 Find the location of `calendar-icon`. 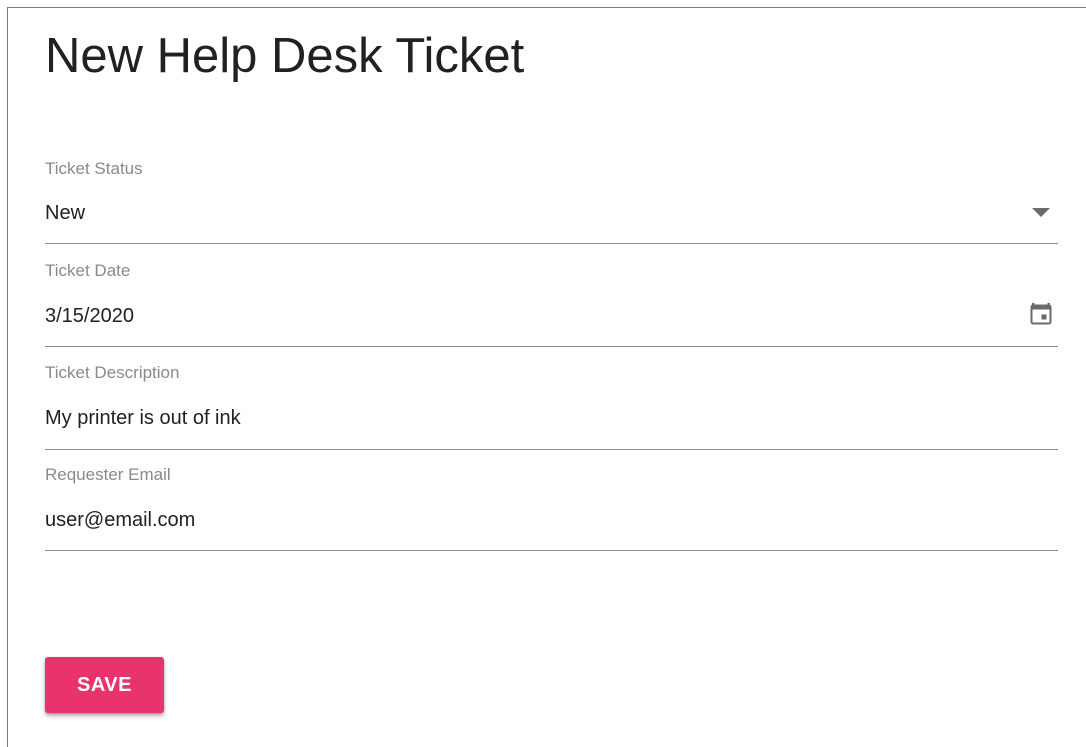

calendar-icon is located at coordinates (1041, 315).